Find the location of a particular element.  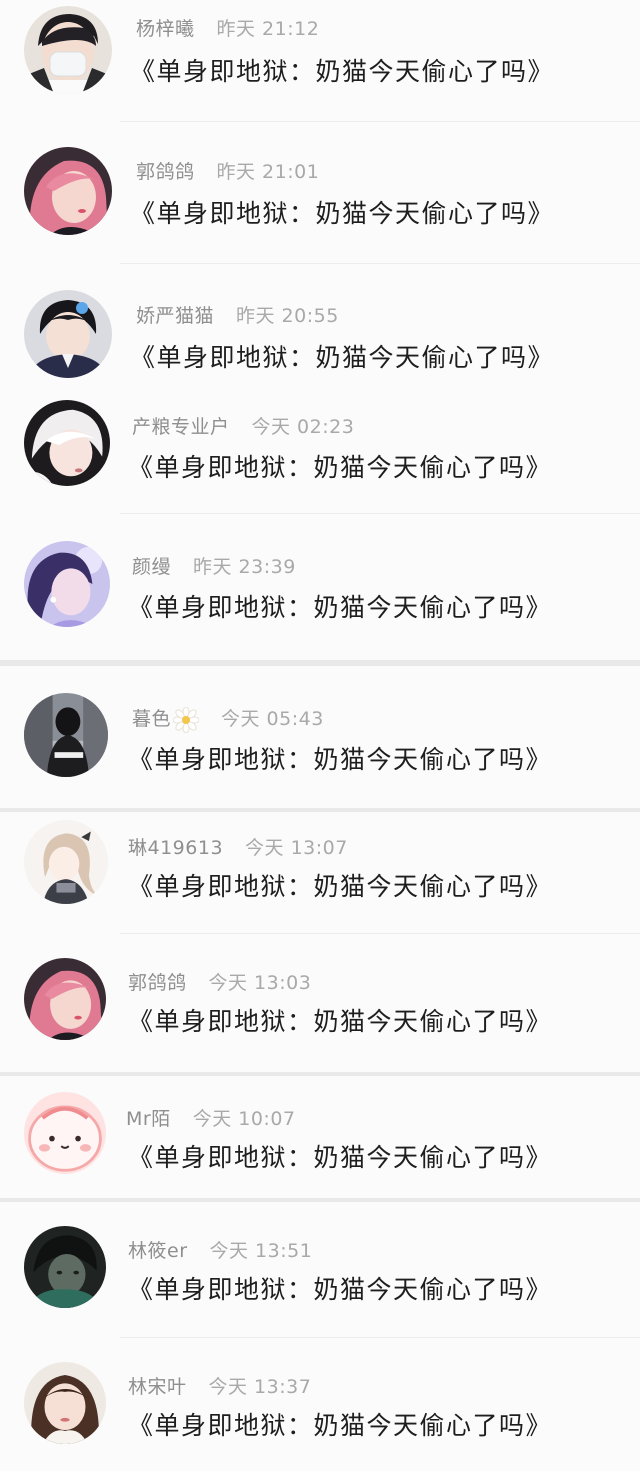

anime-girl-avatar-icon is located at coordinates (66, 862).